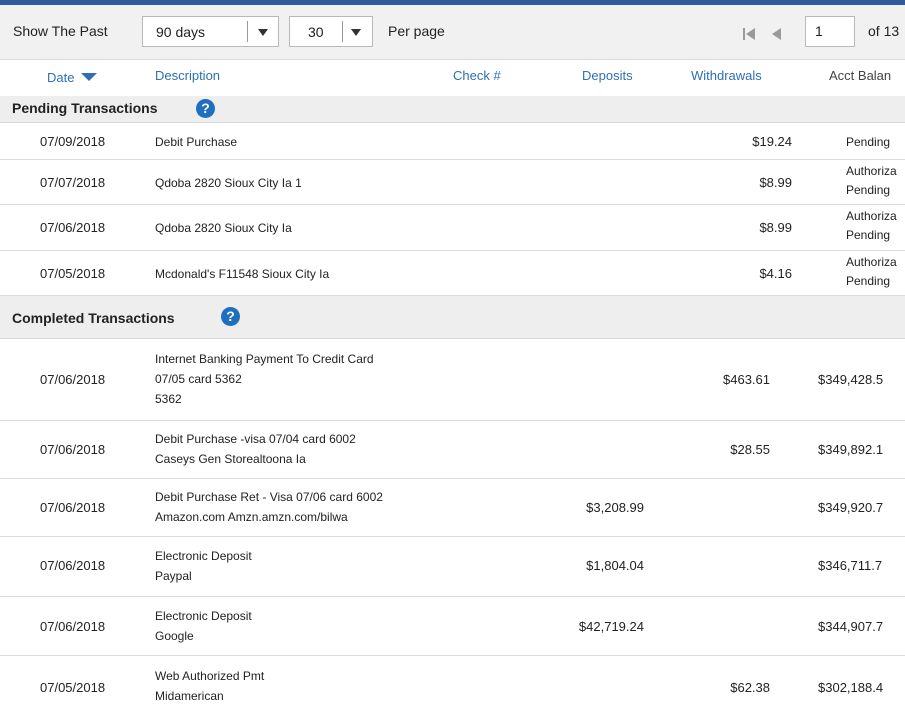 The width and height of the screenshot is (905, 706). Describe the element at coordinates (477, 75) in the screenshot. I see `check-number-column-header: Check #` at that location.